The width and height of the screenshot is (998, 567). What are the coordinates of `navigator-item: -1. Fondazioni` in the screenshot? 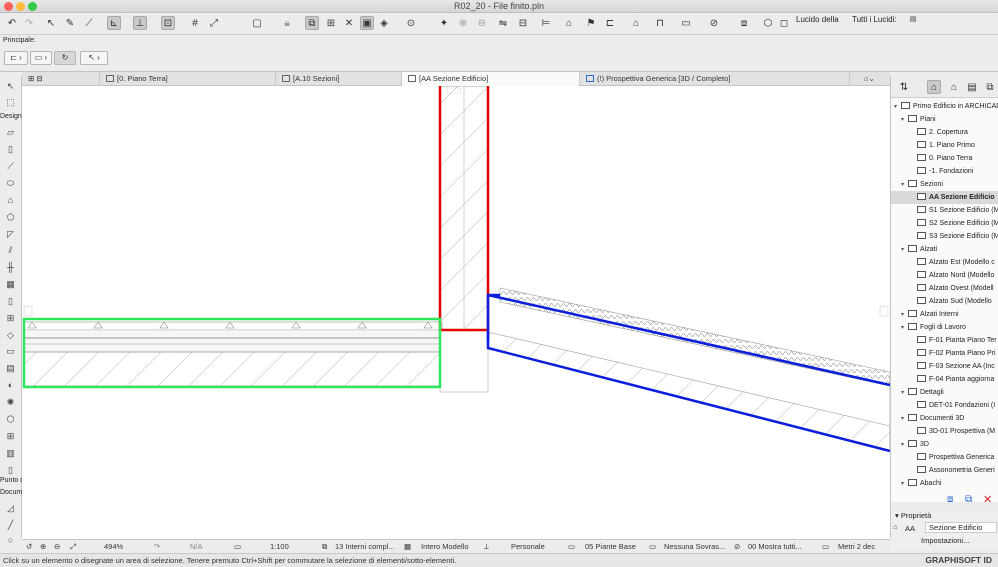 It's located at (944, 171).